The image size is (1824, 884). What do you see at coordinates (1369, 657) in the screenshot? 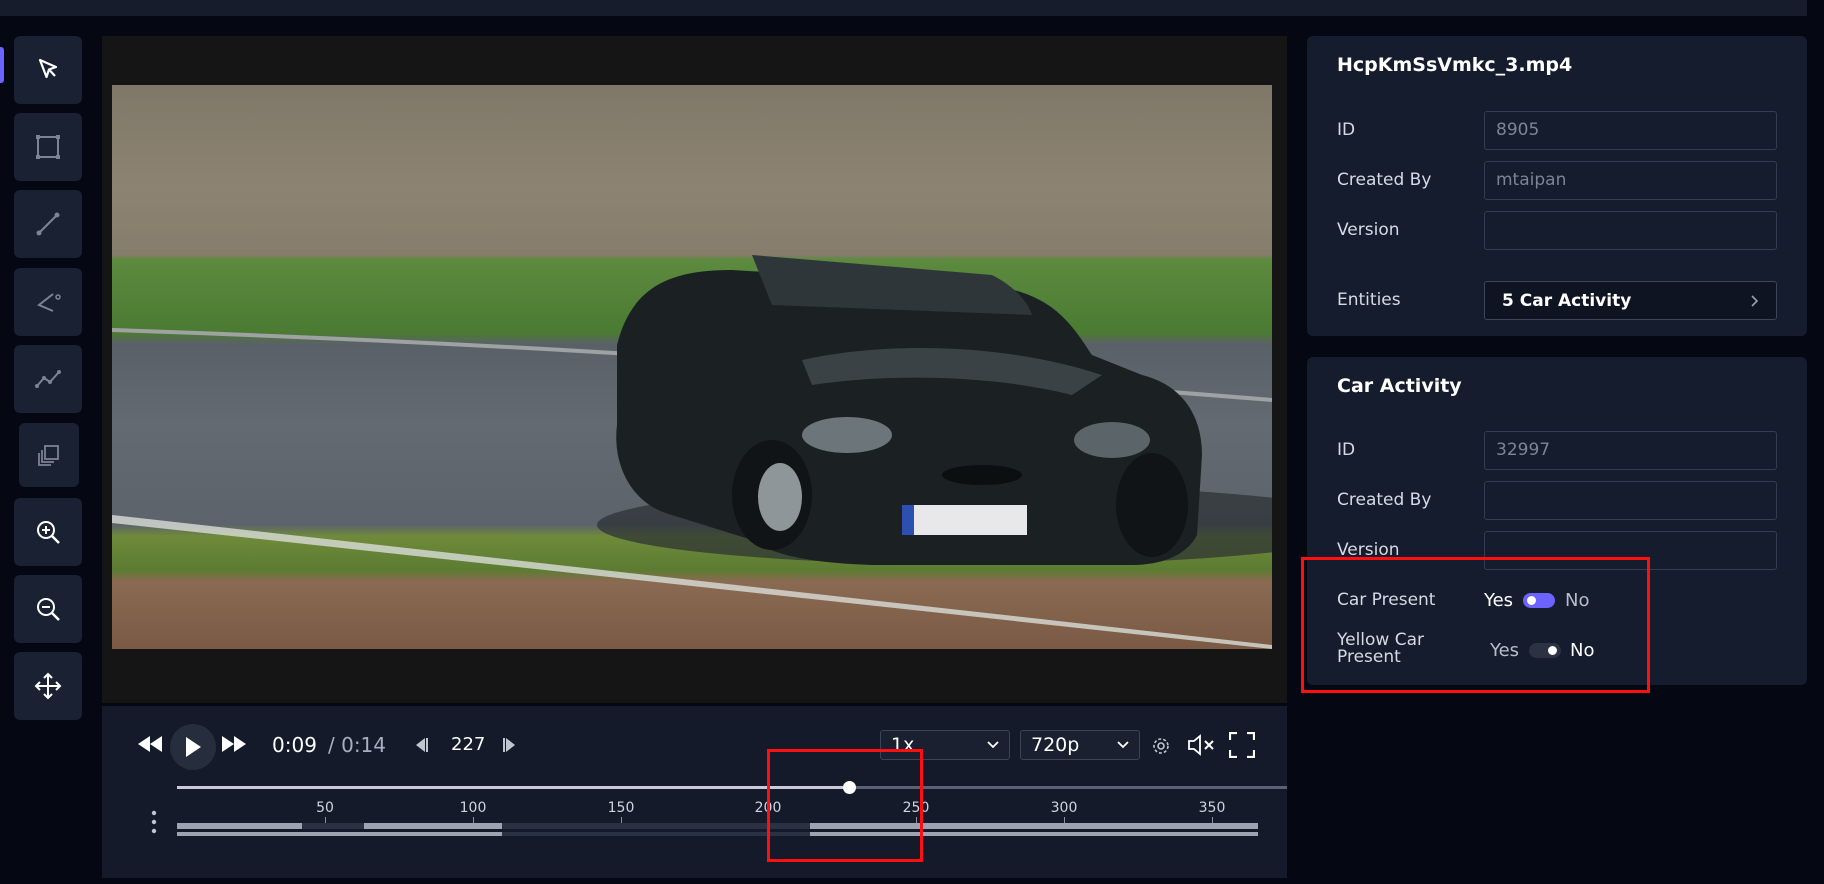
I see `yellow-car-label-line: Present` at bounding box center [1369, 657].